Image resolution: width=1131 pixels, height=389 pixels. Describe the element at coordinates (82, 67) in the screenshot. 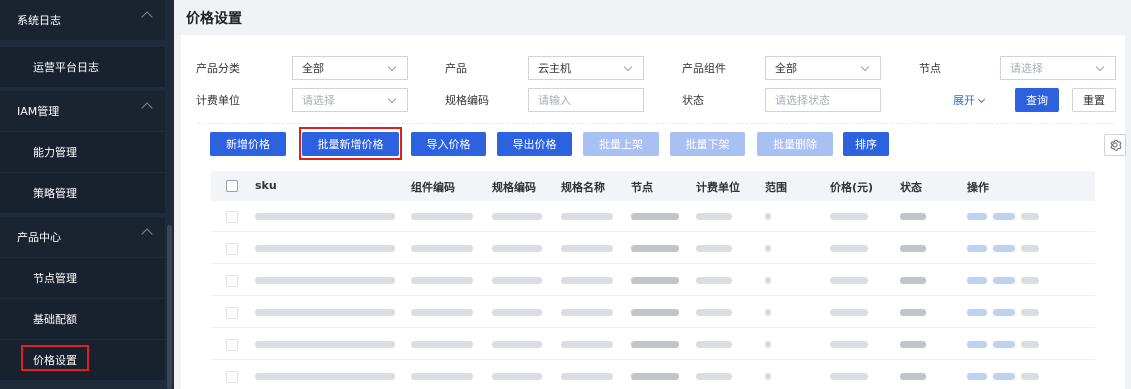

I see `sidebar-item-ops-log: 运营平台日志` at that location.